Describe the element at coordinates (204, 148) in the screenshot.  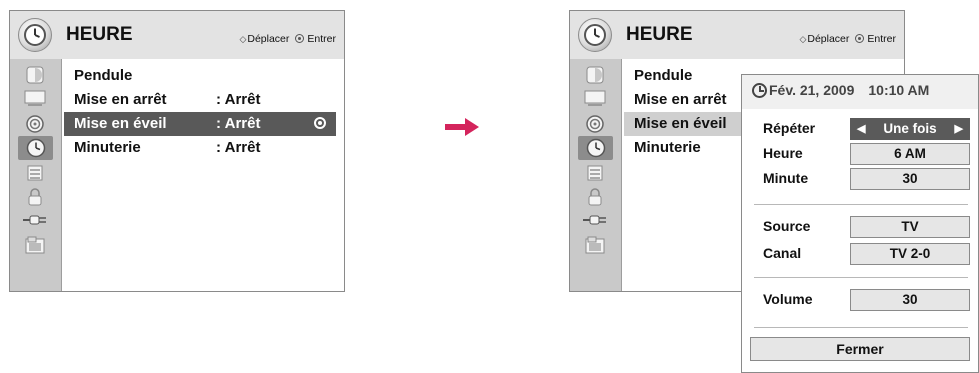
I see `menu-item-minuterie: Minuterie : Arrêt` at that location.